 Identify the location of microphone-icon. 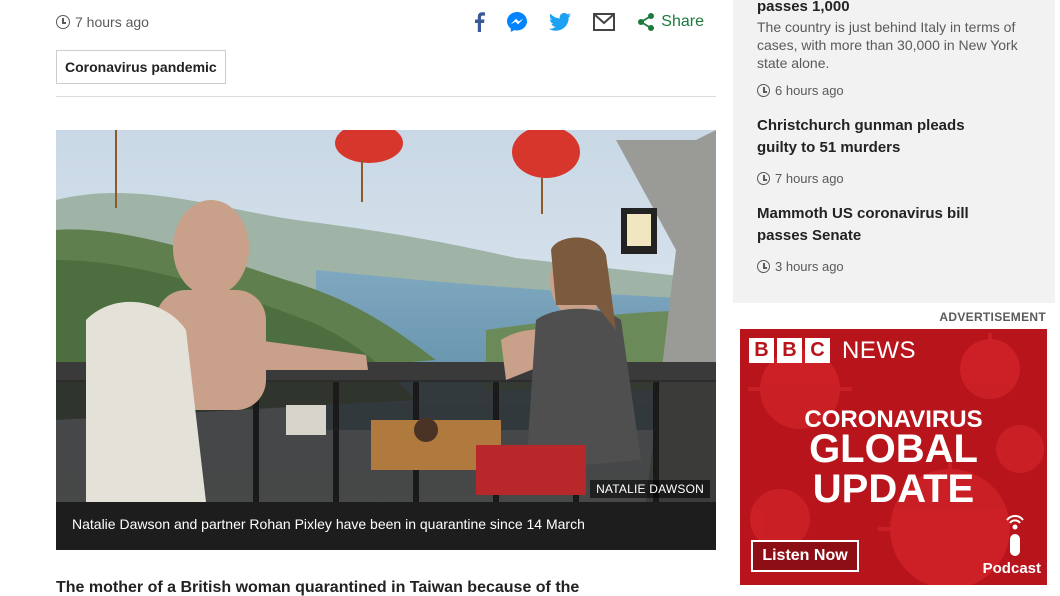
(1015, 535).